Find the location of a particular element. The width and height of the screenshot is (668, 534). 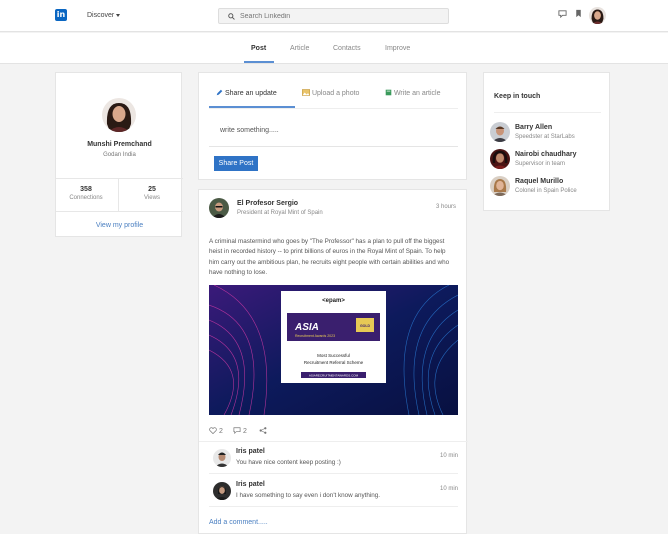

comment-icon is located at coordinates (237, 431).